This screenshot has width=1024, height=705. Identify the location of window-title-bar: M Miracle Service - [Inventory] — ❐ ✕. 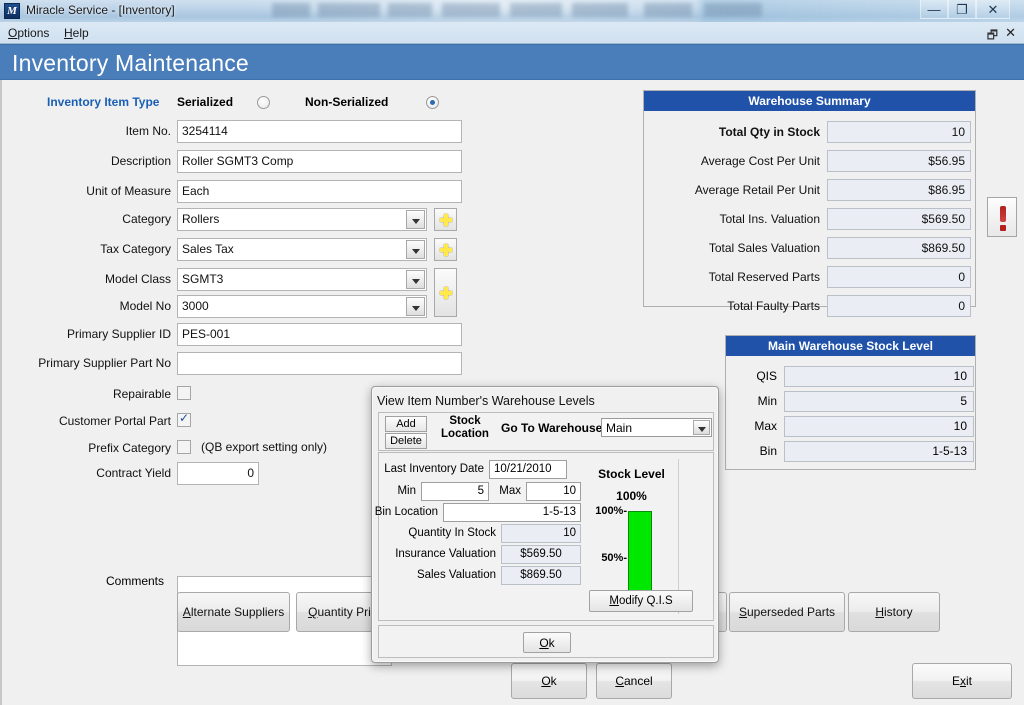
(512, 11).